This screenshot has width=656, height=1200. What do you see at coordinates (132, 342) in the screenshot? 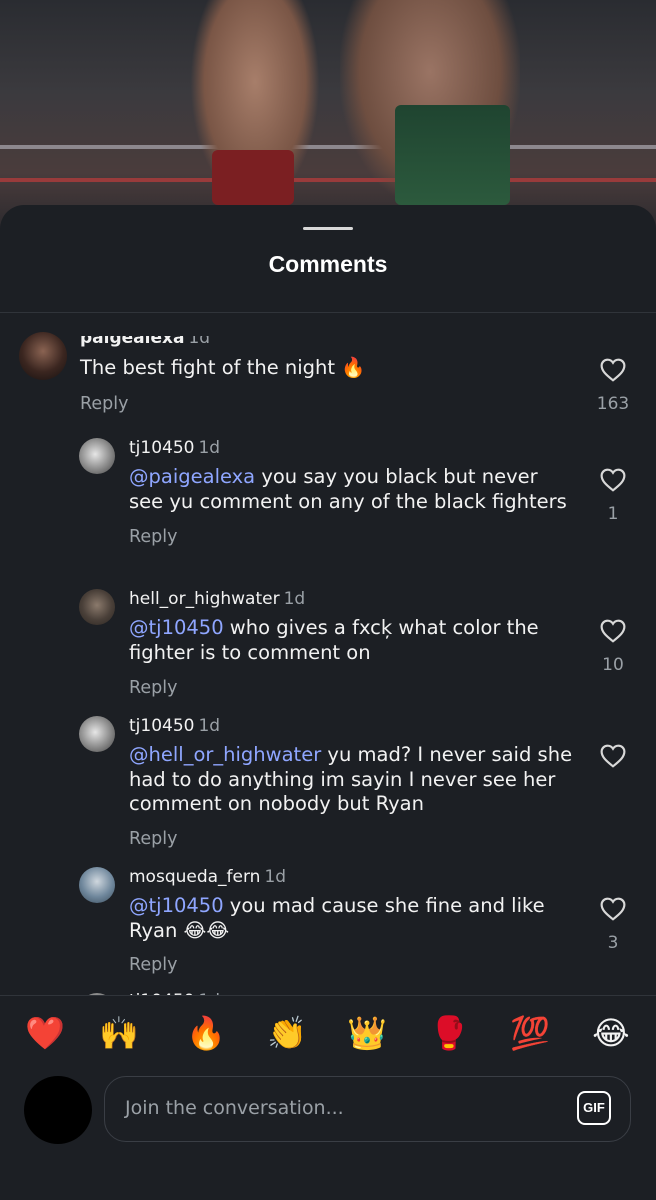
I see `username-text: paigealexa` at bounding box center [132, 342].